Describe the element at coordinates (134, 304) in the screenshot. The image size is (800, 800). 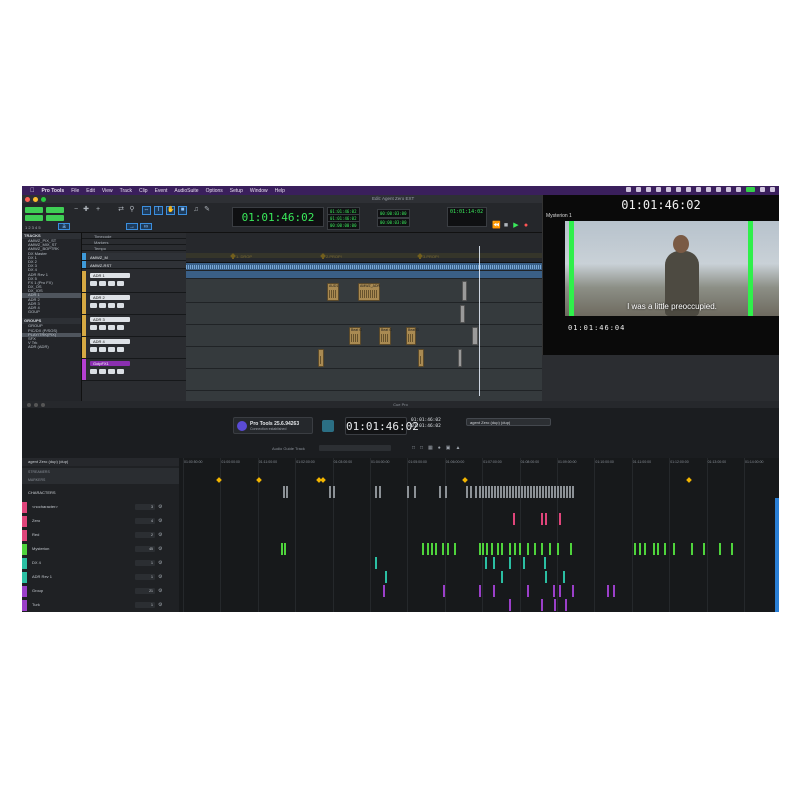
I see `track-header-adr2: ADR 2` at that location.